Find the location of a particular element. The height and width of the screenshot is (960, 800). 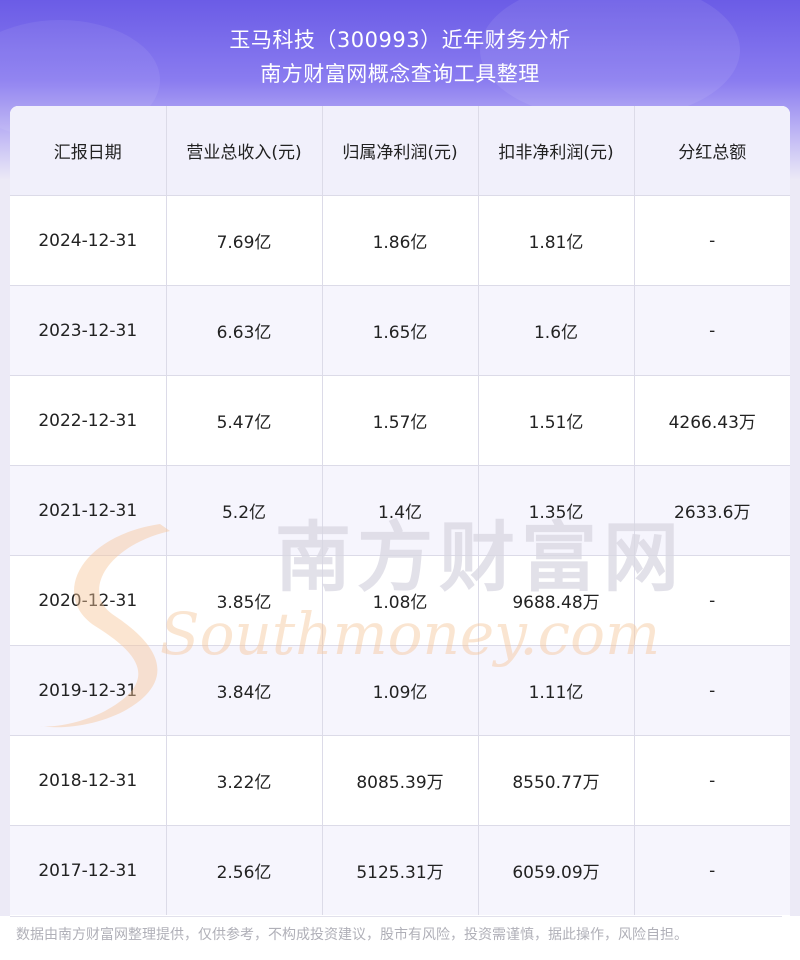

table-cell: 4266.43万 is located at coordinates (712, 420).